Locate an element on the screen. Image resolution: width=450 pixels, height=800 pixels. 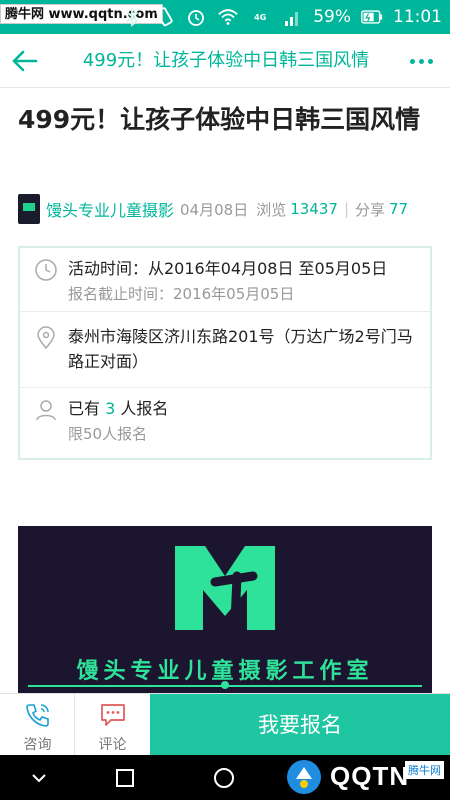
status-bar: 腾牛网 www.qqtn.com 4G 59% 11:01 is located at coordinates (225, 17).